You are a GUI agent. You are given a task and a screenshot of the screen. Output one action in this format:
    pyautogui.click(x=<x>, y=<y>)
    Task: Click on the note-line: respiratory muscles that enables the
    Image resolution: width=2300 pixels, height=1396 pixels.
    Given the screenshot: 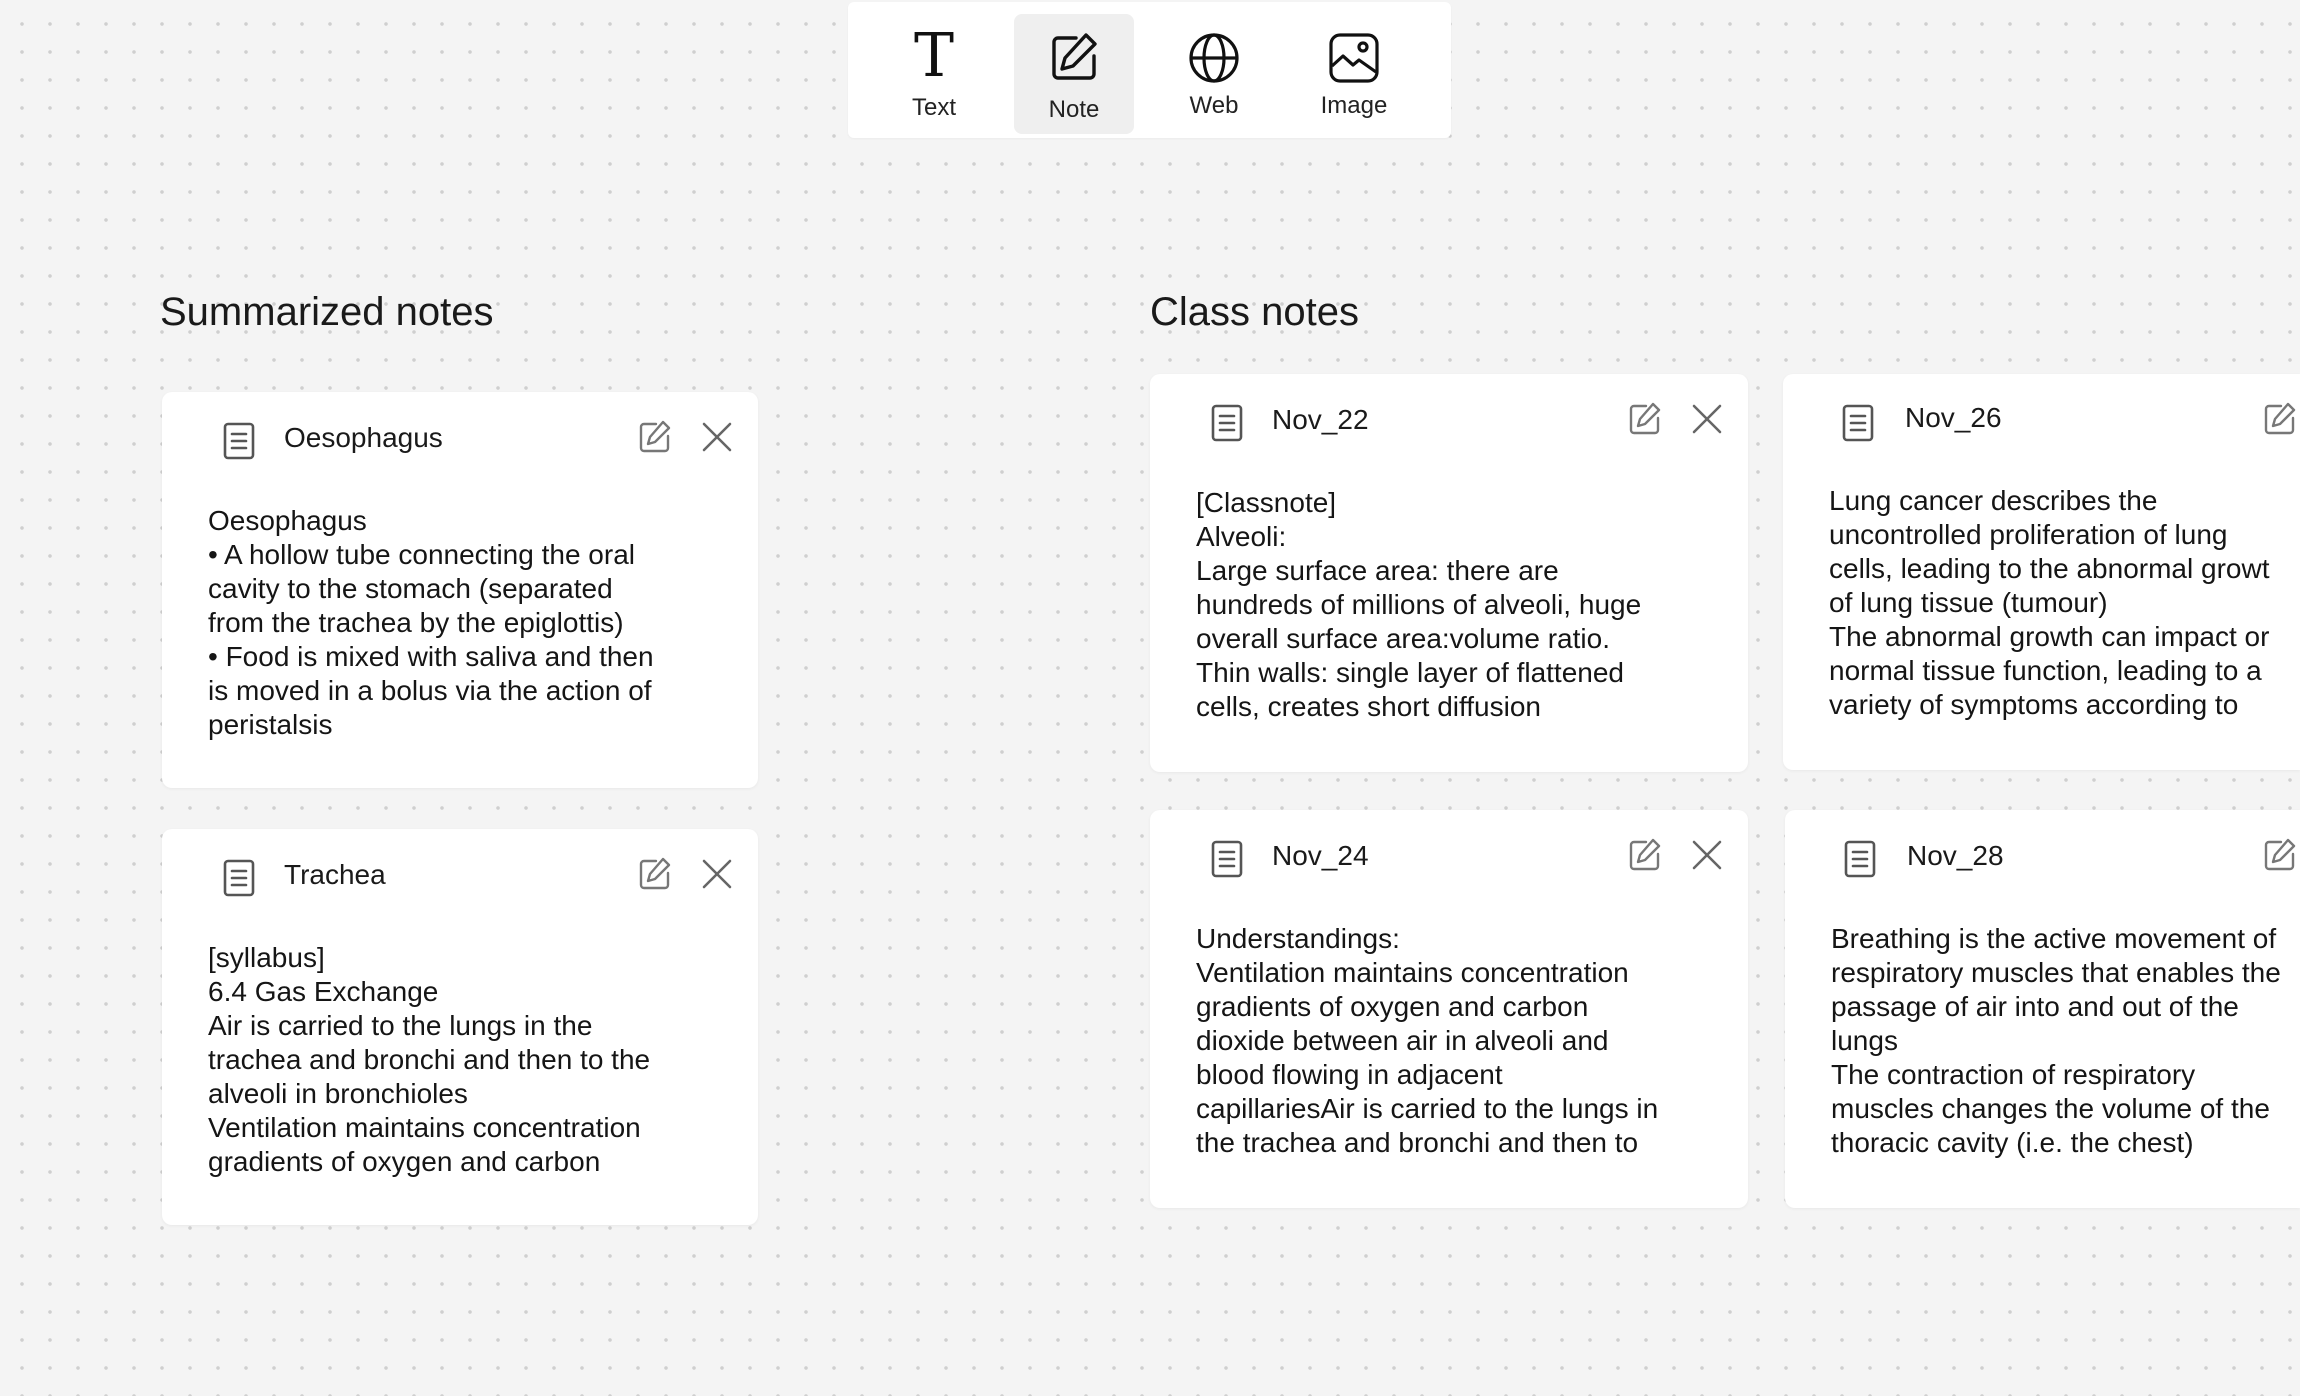 What is the action you would take?
    pyautogui.click(x=2056, y=972)
    